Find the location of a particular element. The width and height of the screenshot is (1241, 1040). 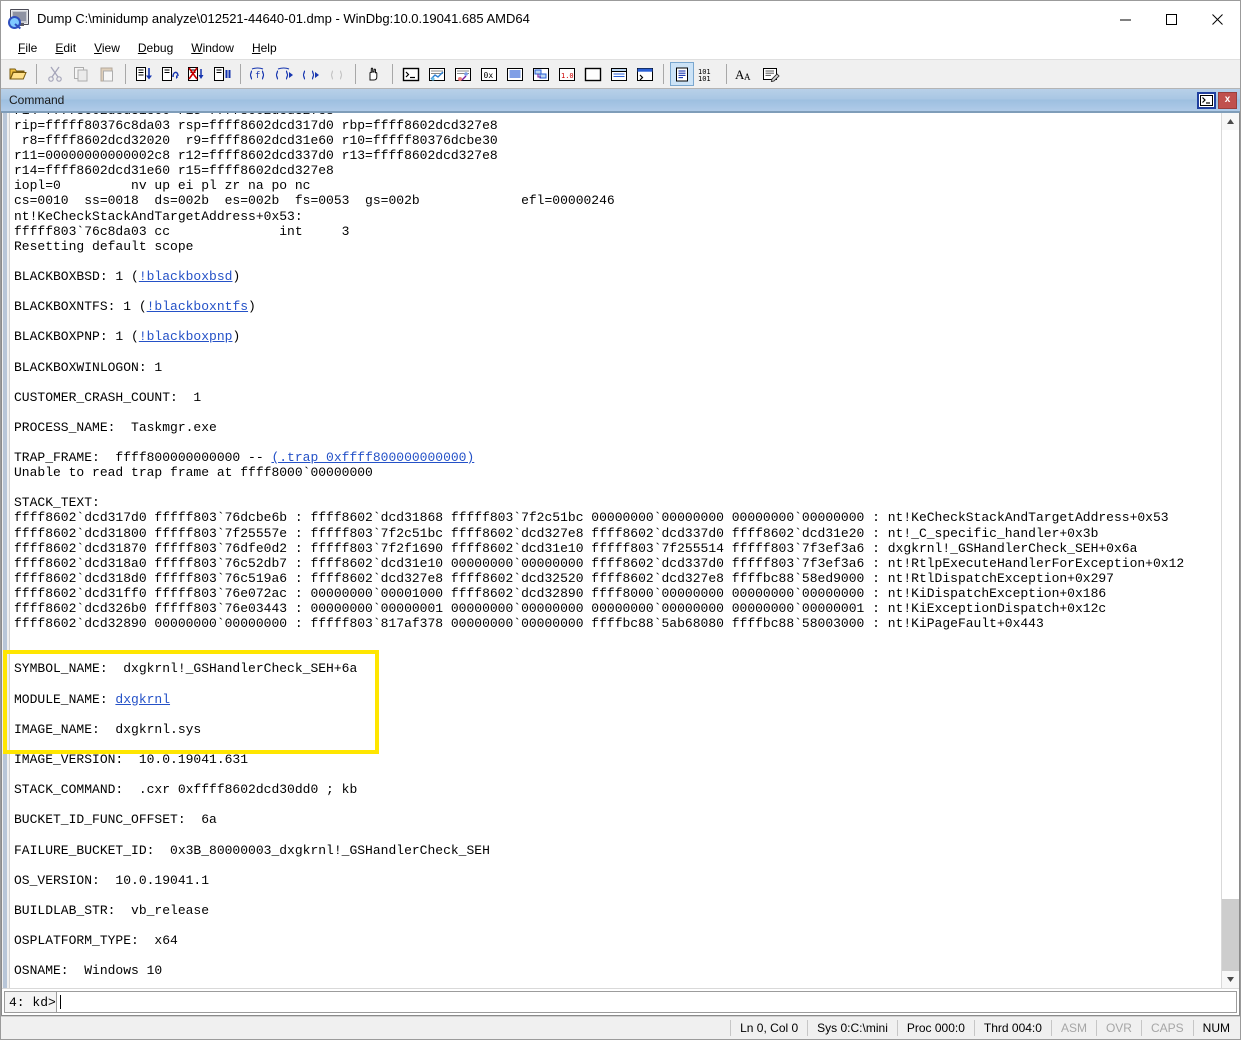

command-output-line: IMAGE_NAME: dxgkrnl.sys is located at coordinates (108, 729).